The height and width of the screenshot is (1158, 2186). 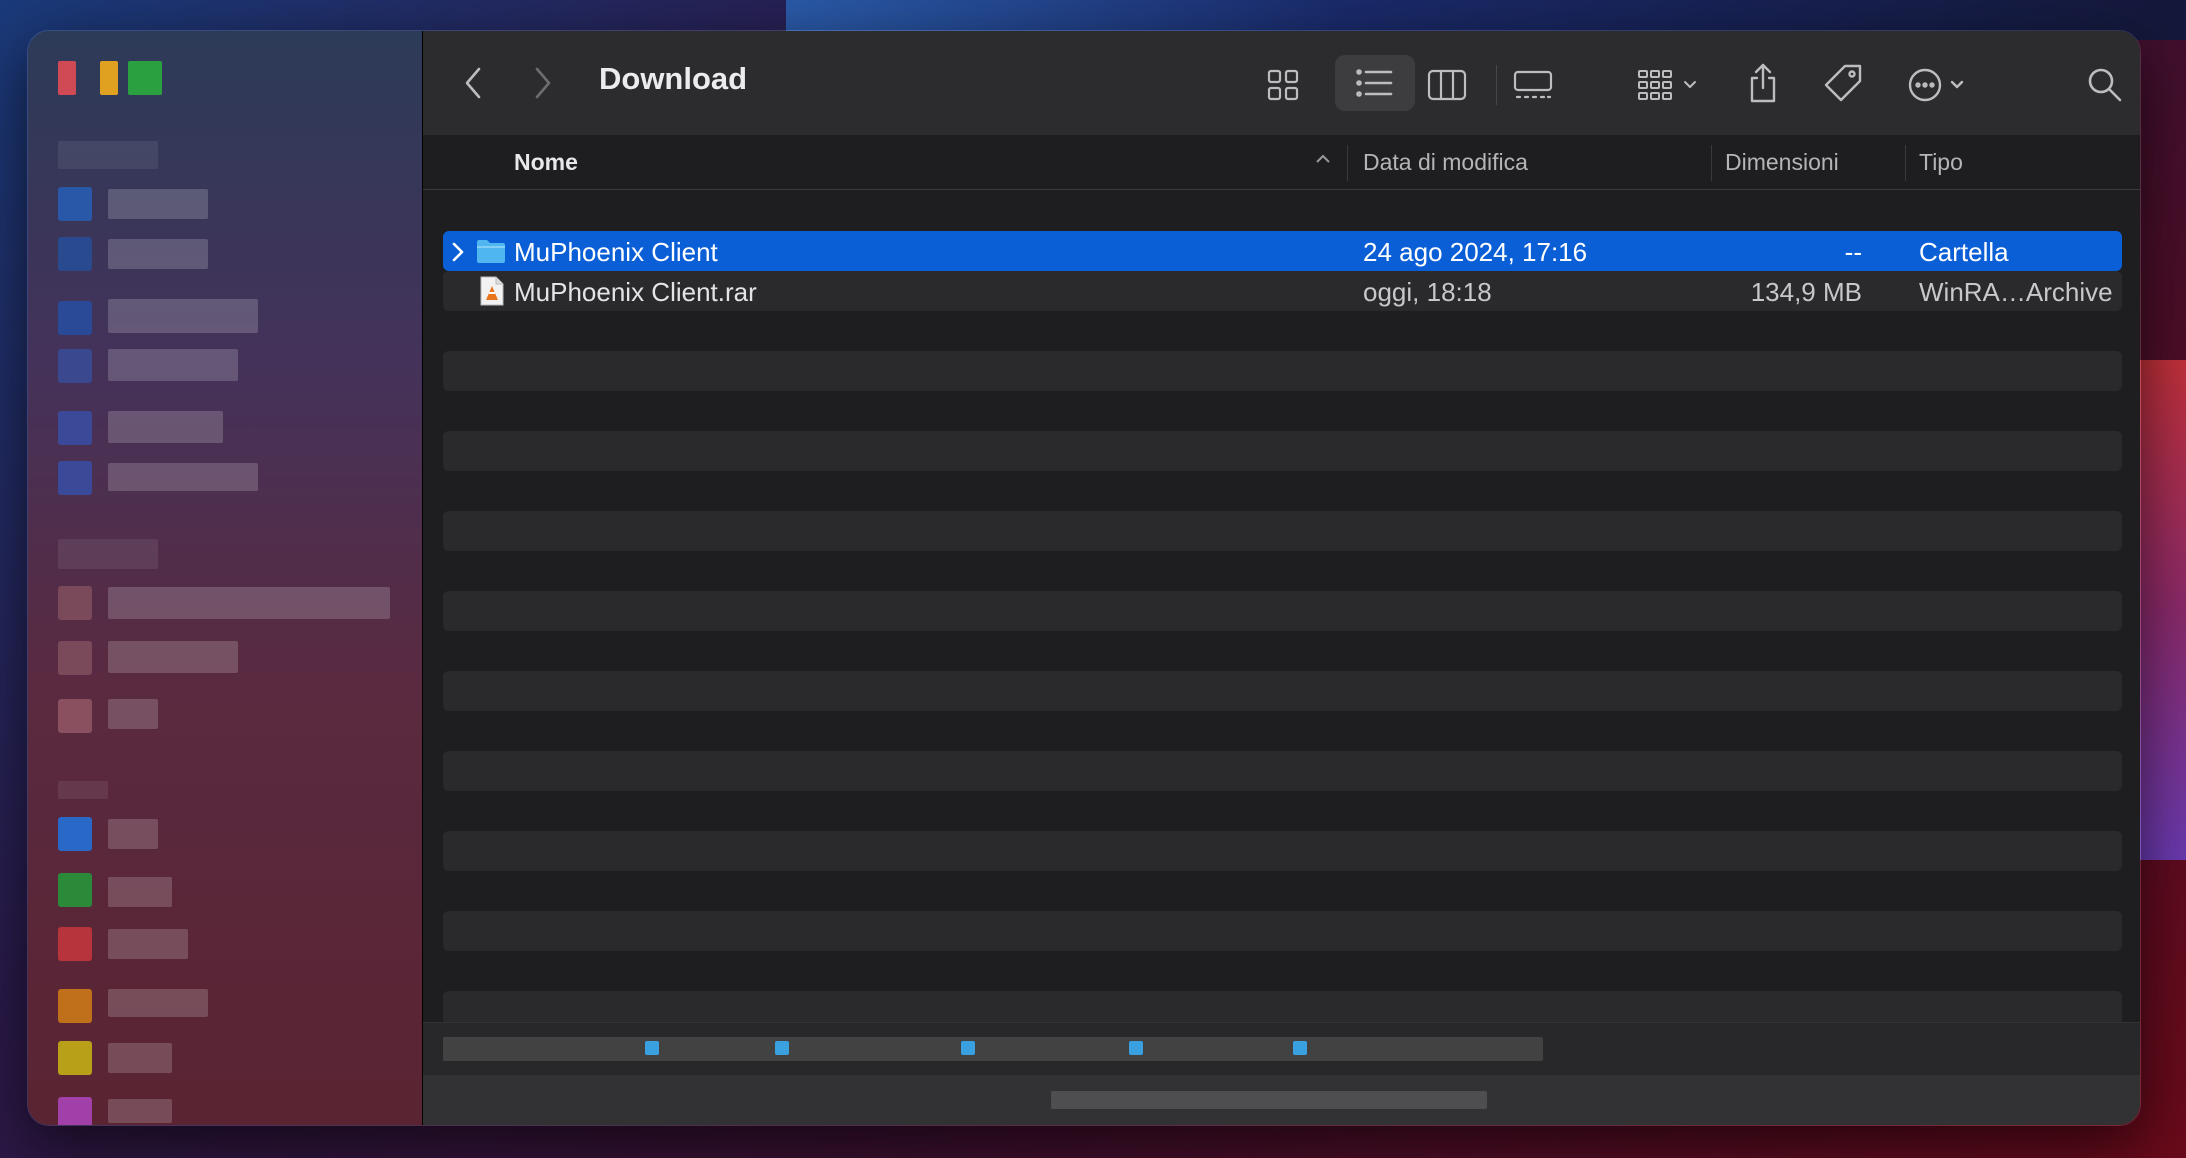 I want to click on disclosure-triangle-icon, so click(x=458, y=254).